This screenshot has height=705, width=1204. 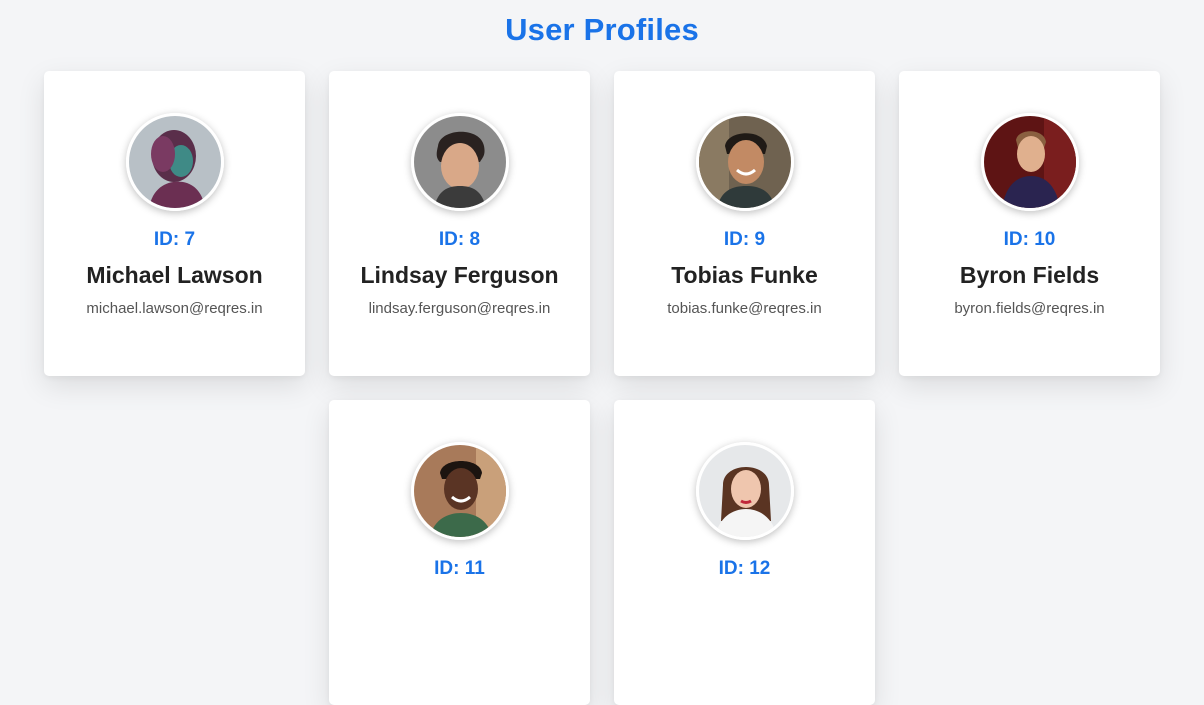 What do you see at coordinates (744, 568) in the screenshot?
I see `user-id: ID: 12` at bounding box center [744, 568].